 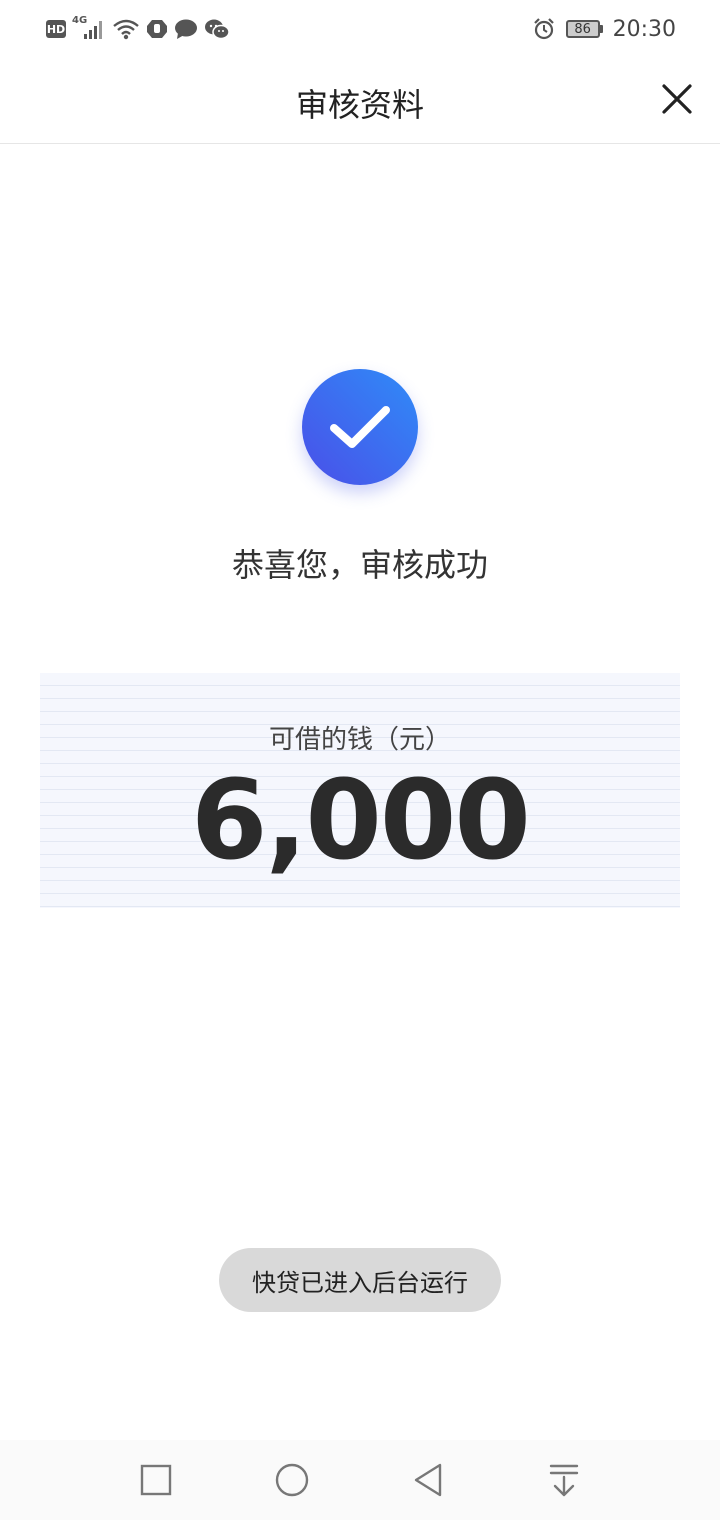 I want to click on loan-amount-label: 可借的钱（元）, so click(x=359, y=740).